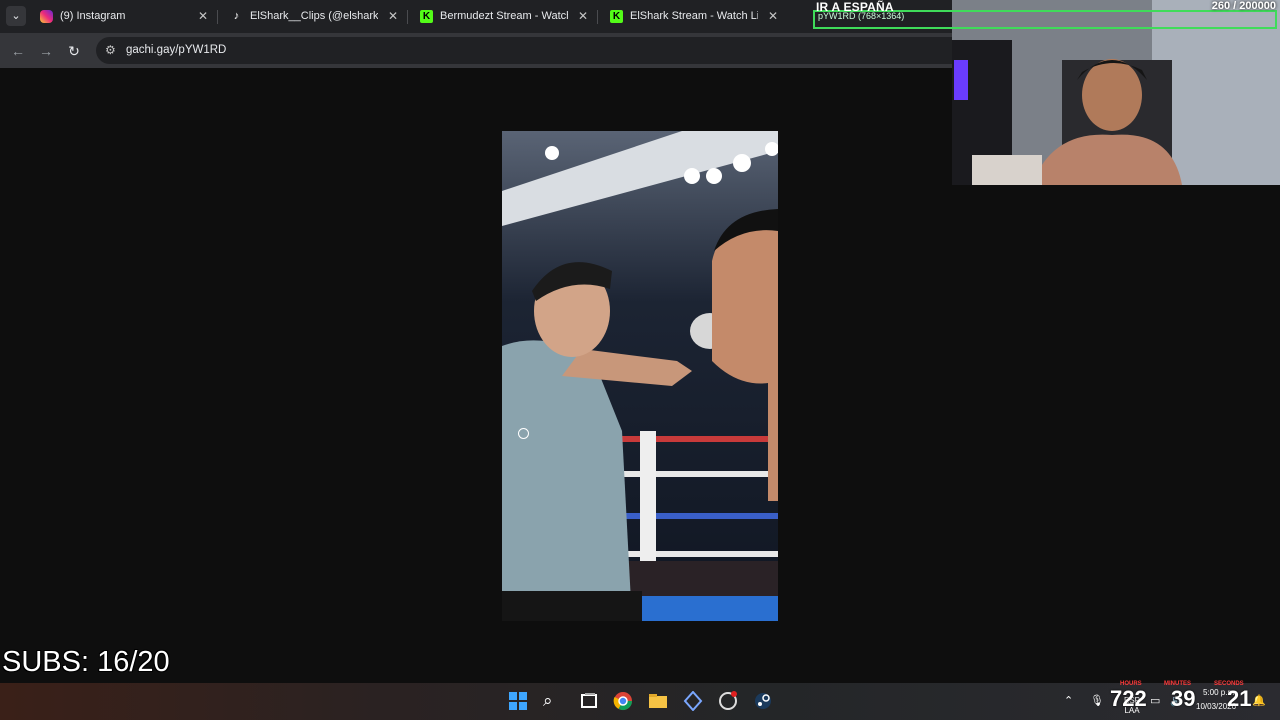  Describe the element at coordinates (504, 16) in the screenshot. I see `tab-label: Bermudezt Stream - Watch Live` at that location.